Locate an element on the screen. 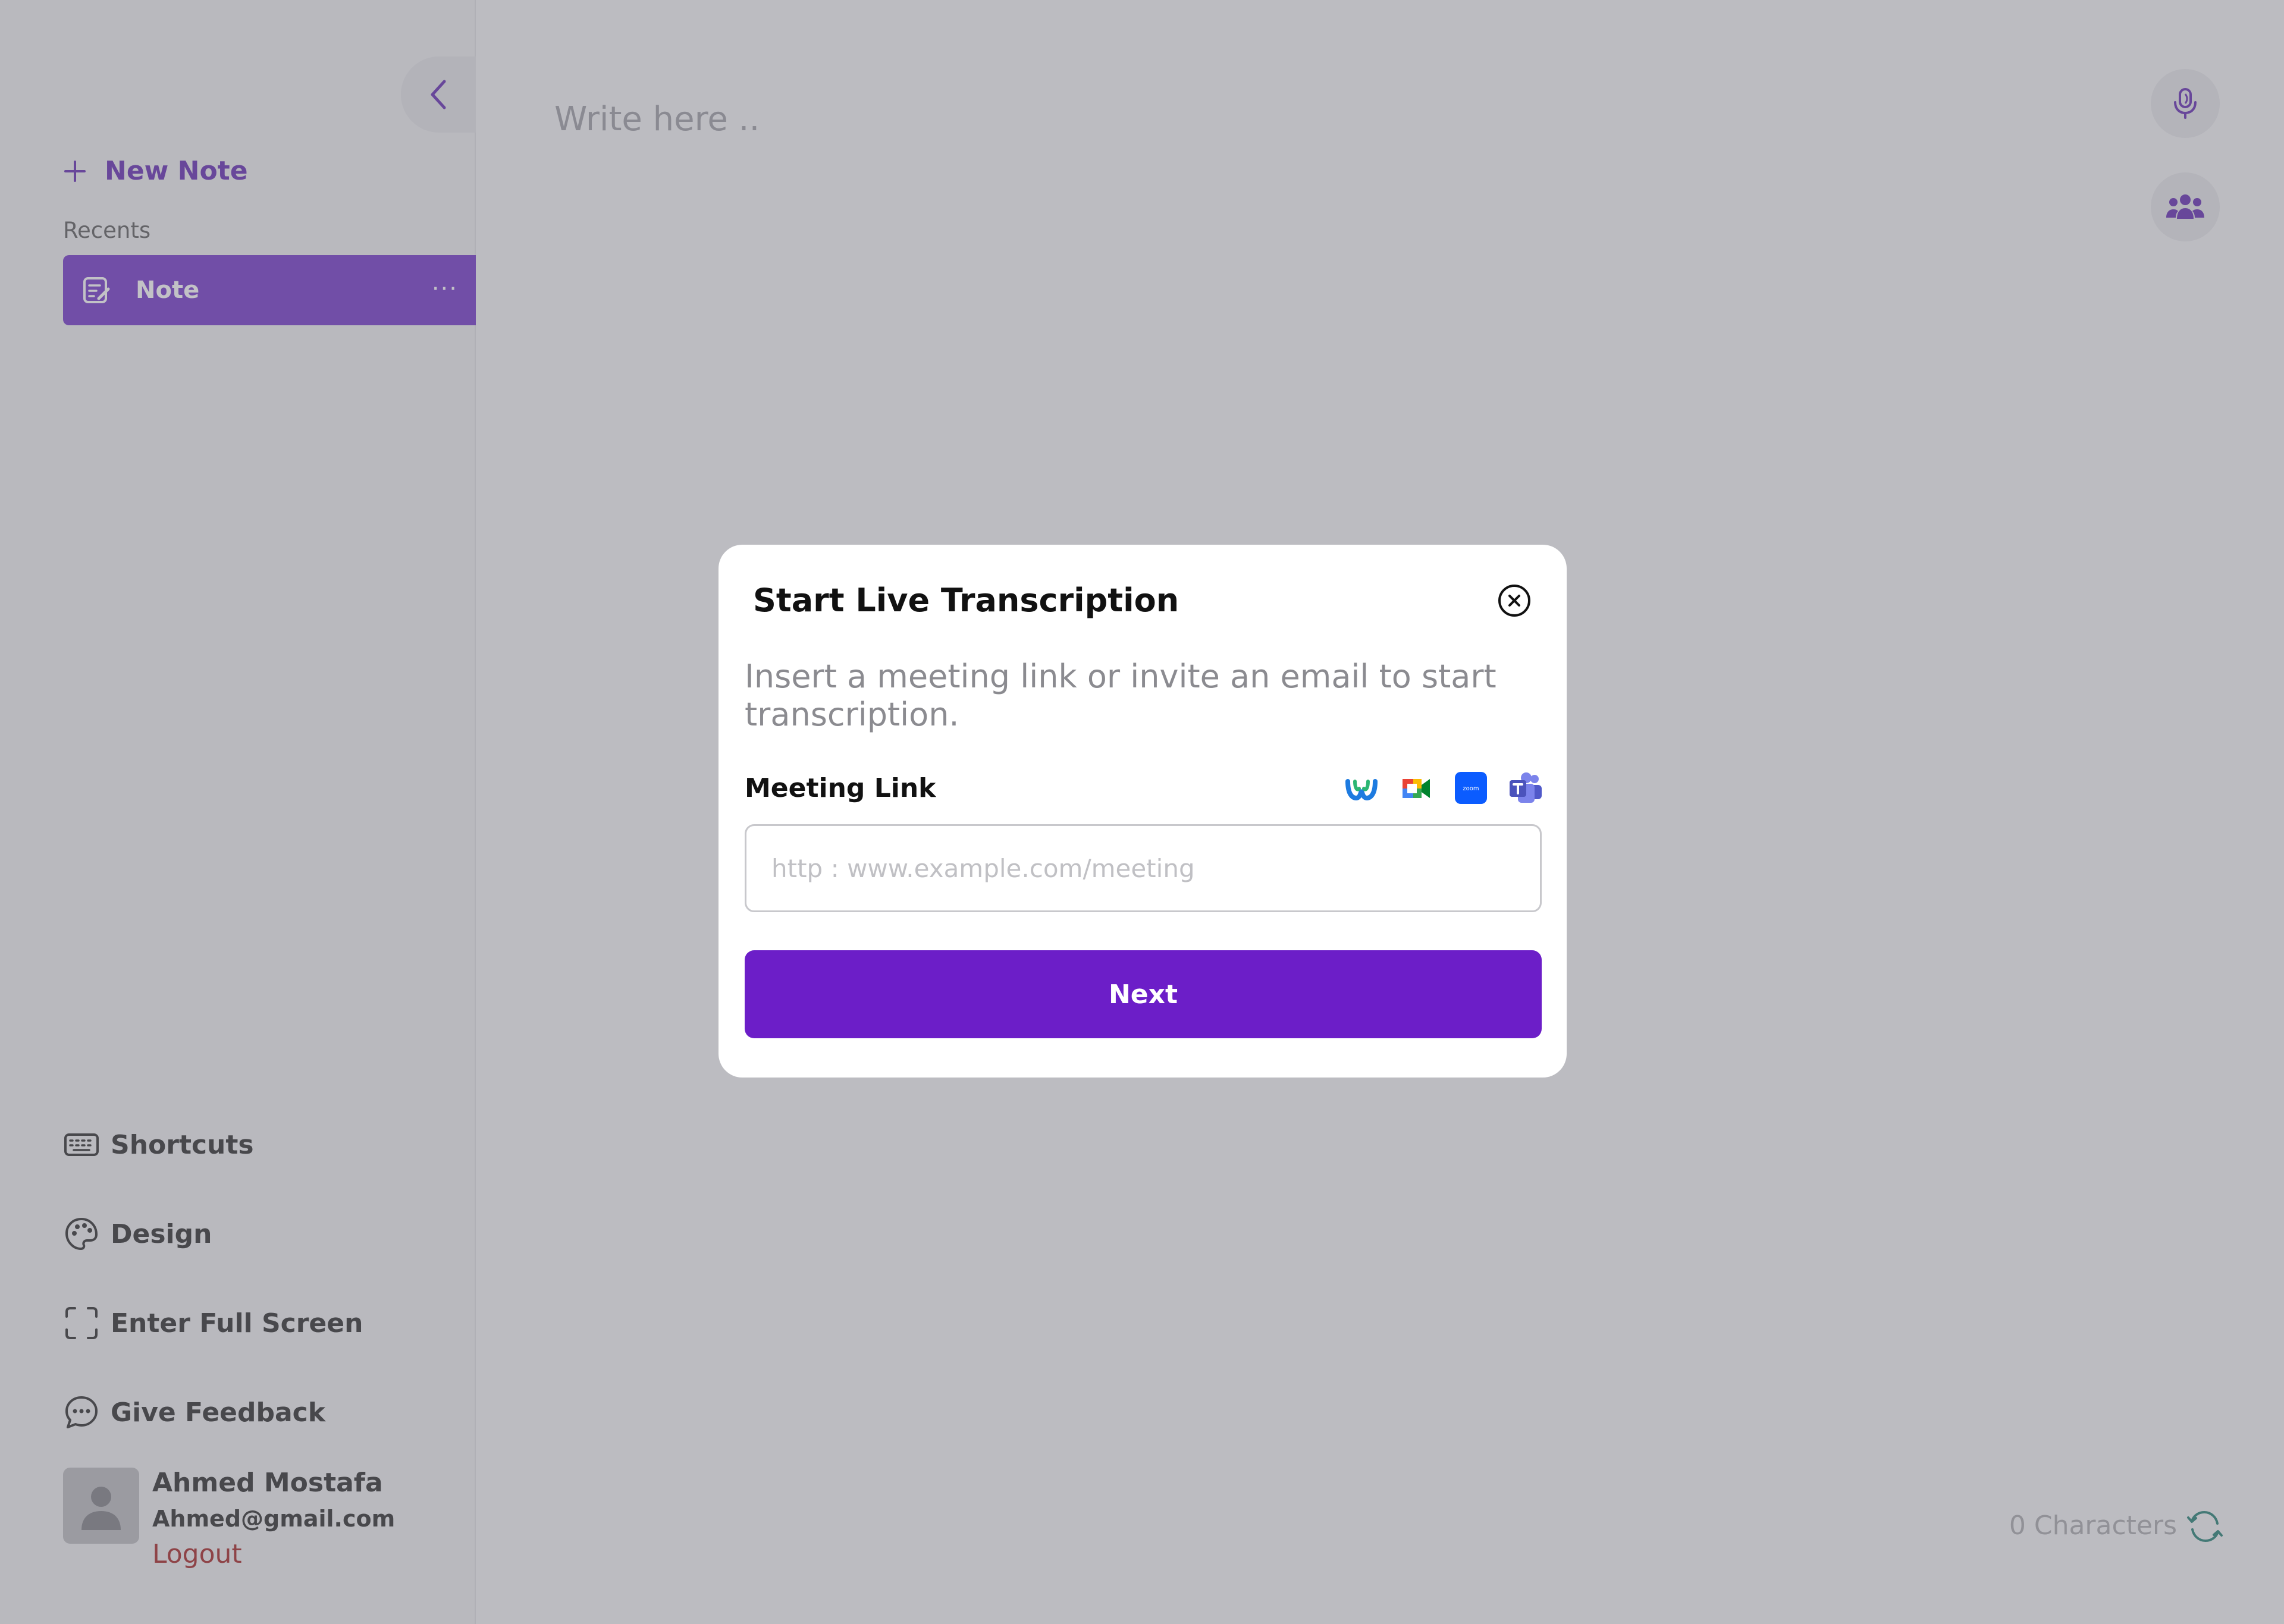 This screenshot has width=2284, height=1624. modal-title: Start Live Transcription is located at coordinates (966, 600).